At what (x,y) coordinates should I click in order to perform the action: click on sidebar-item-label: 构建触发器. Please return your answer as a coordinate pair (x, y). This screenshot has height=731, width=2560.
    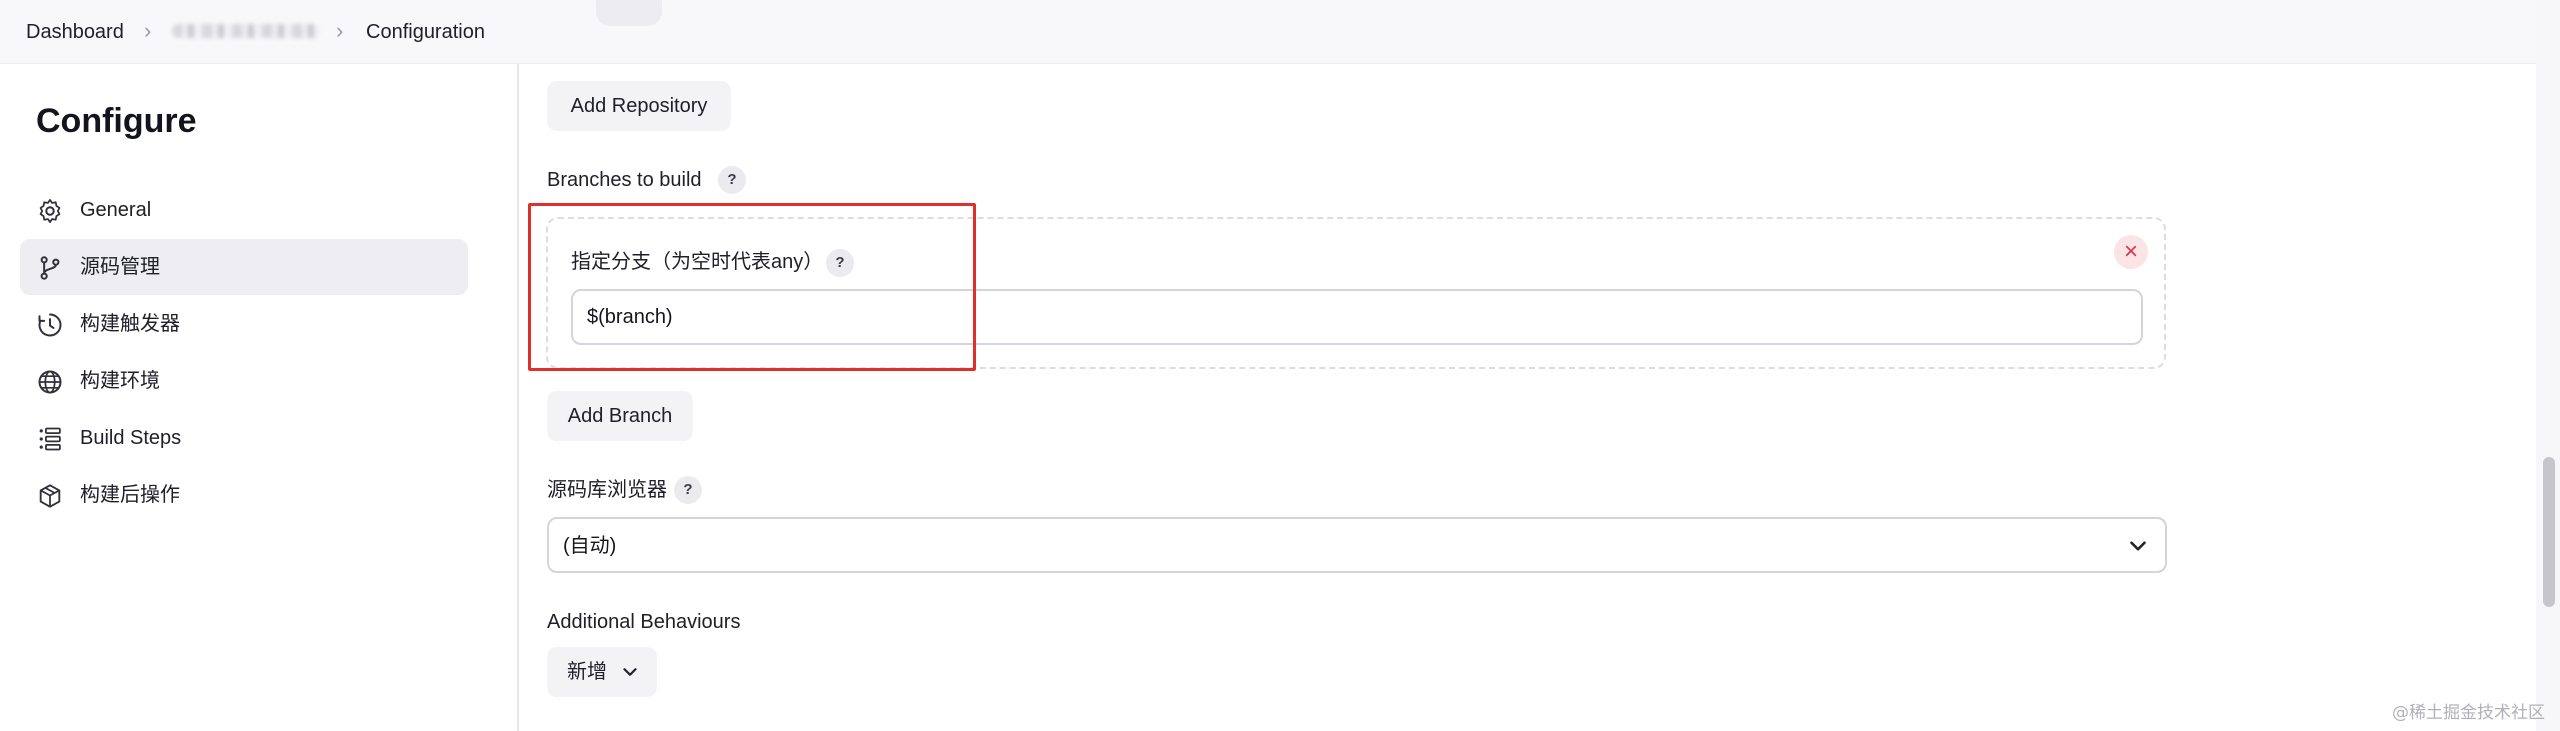
    Looking at the image, I should click on (130, 324).